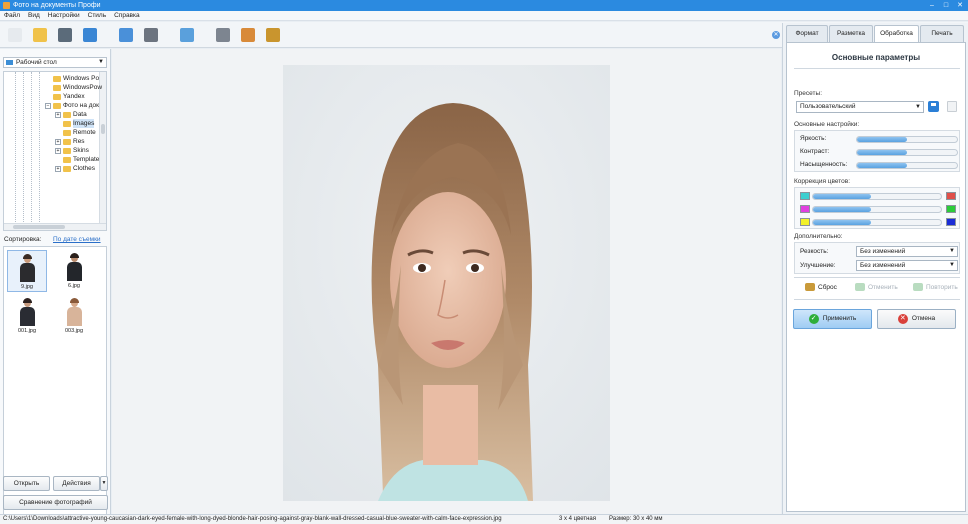  Describe the element at coordinates (952, 106) in the screenshot. I see `delete-preset-icon` at that location.